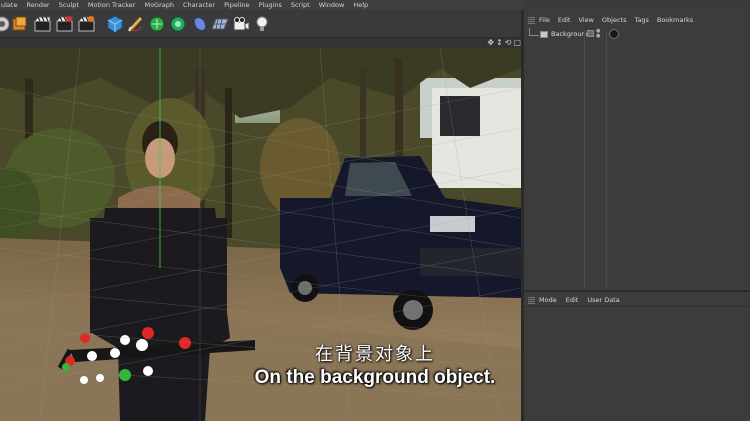 Image resolution: width=750 pixels, height=421 pixels. Describe the element at coordinates (504, 43) in the screenshot. I see `viewport-navigation: ✥ ↕ ⟲ ▢` at that location.